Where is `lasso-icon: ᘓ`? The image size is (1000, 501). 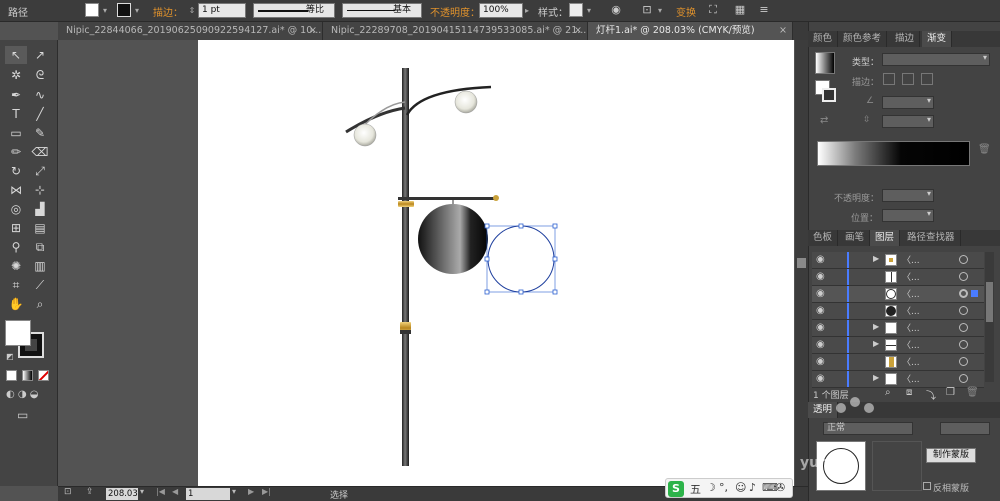 lasso-icon: ᘓ is located at coordinates (40, 75).